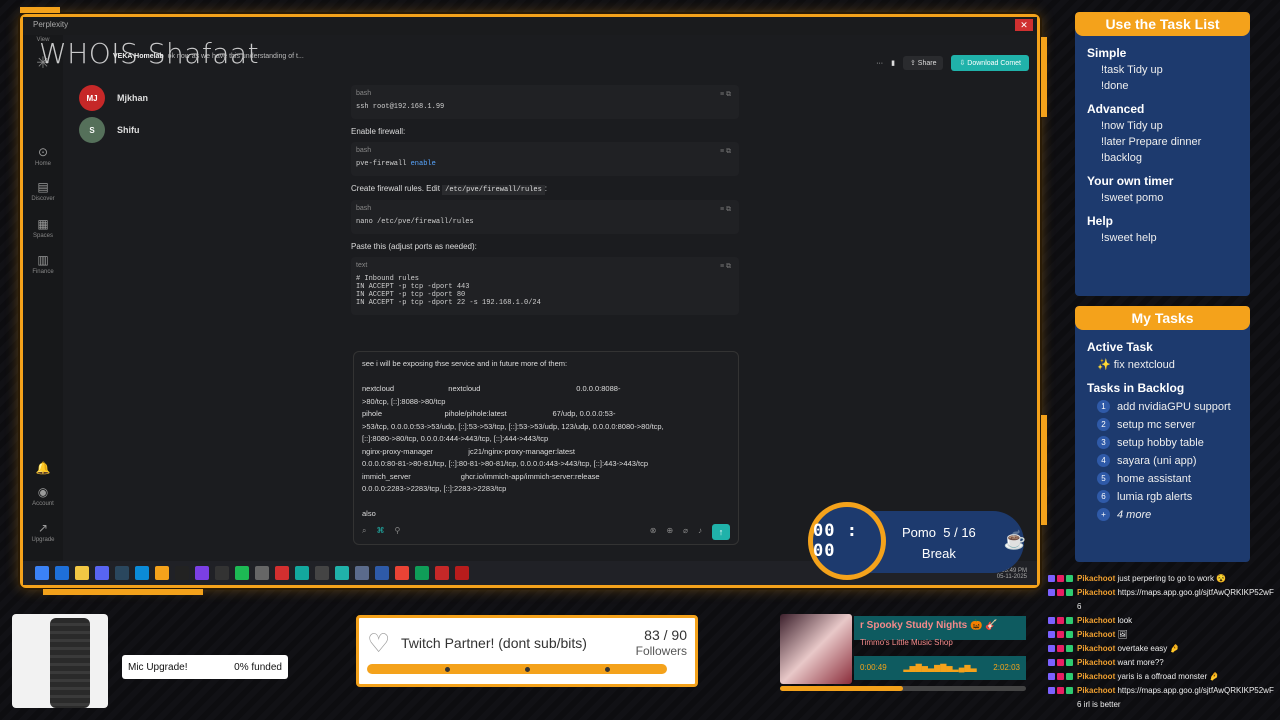 This screenshot has height=720, width=1280. I want to click on frame-corner, so click(40, 10).